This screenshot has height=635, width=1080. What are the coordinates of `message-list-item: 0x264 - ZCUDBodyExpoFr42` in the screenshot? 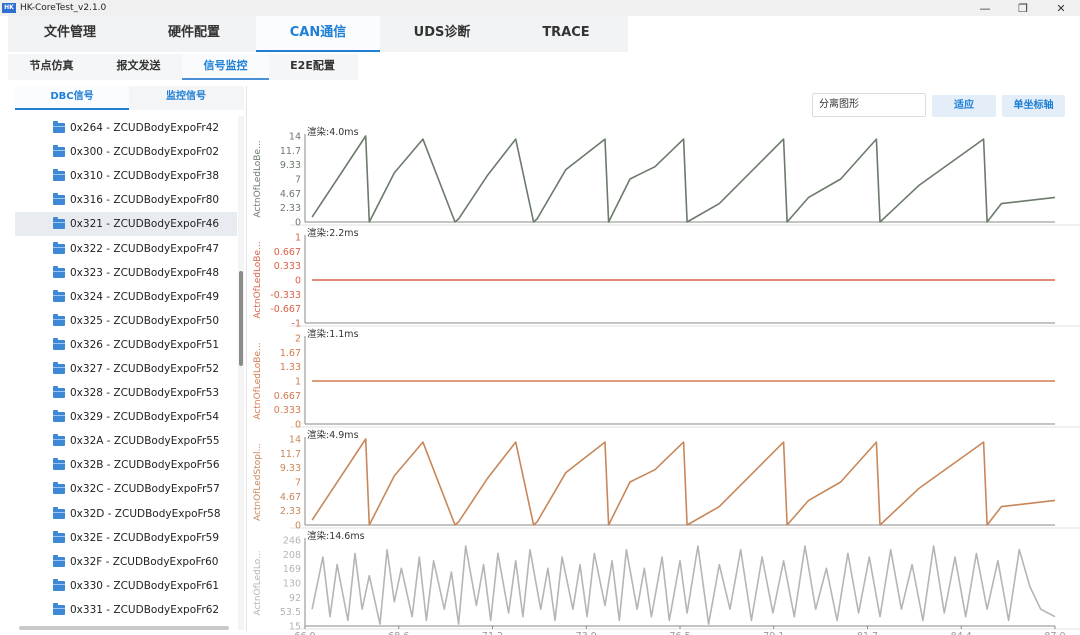 It's located at (126, 128).